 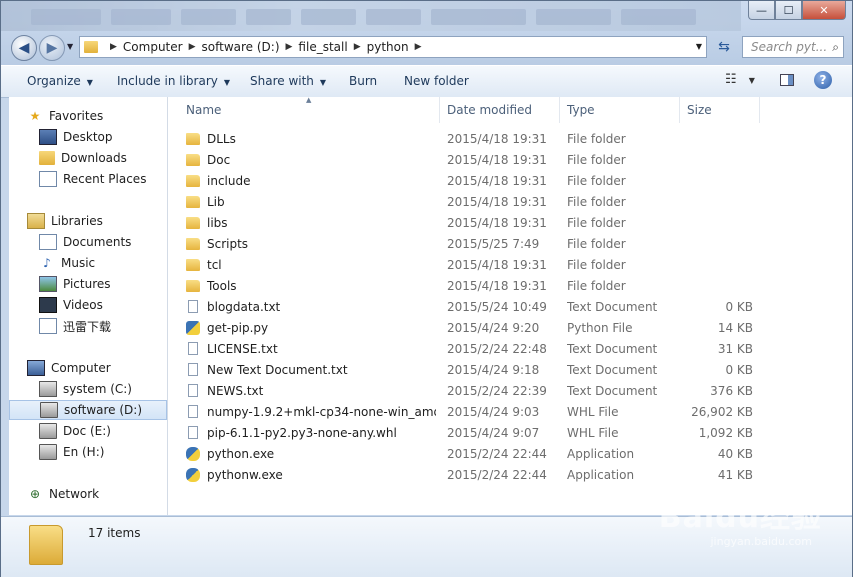 I want to click on search-icon: ⌕, so click(x=835, y=47).